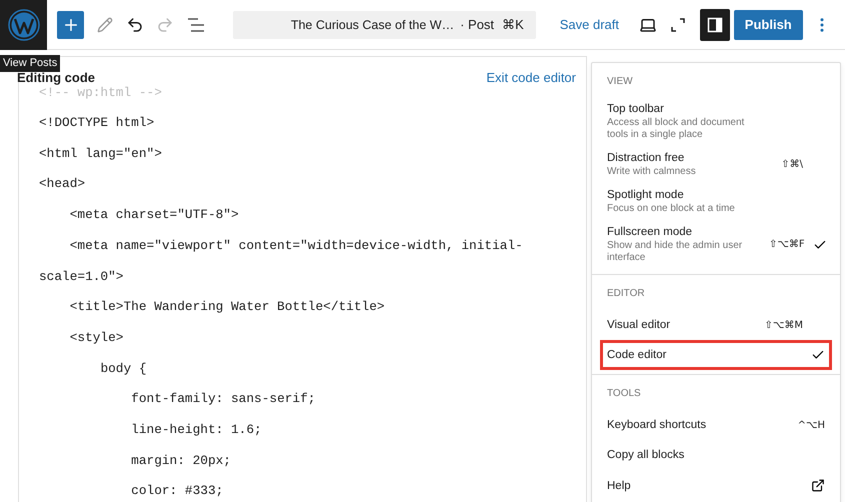 The width and height of the screenshot is (845, 502). I want to click on menu-item-label: Fullscreen mode, so click(650, 232).